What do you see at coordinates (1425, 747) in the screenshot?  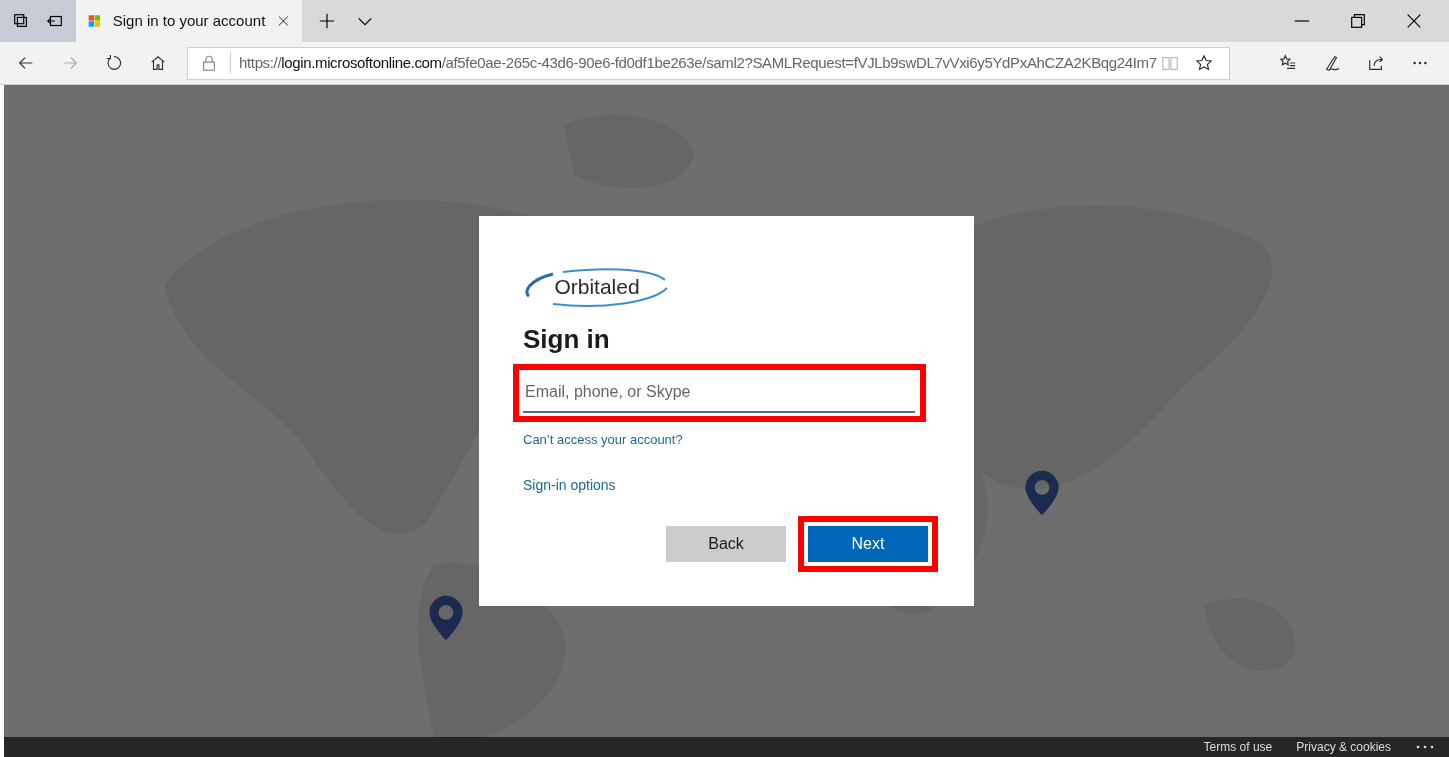 I see `more-icon` at bounding box center [1425, 747].